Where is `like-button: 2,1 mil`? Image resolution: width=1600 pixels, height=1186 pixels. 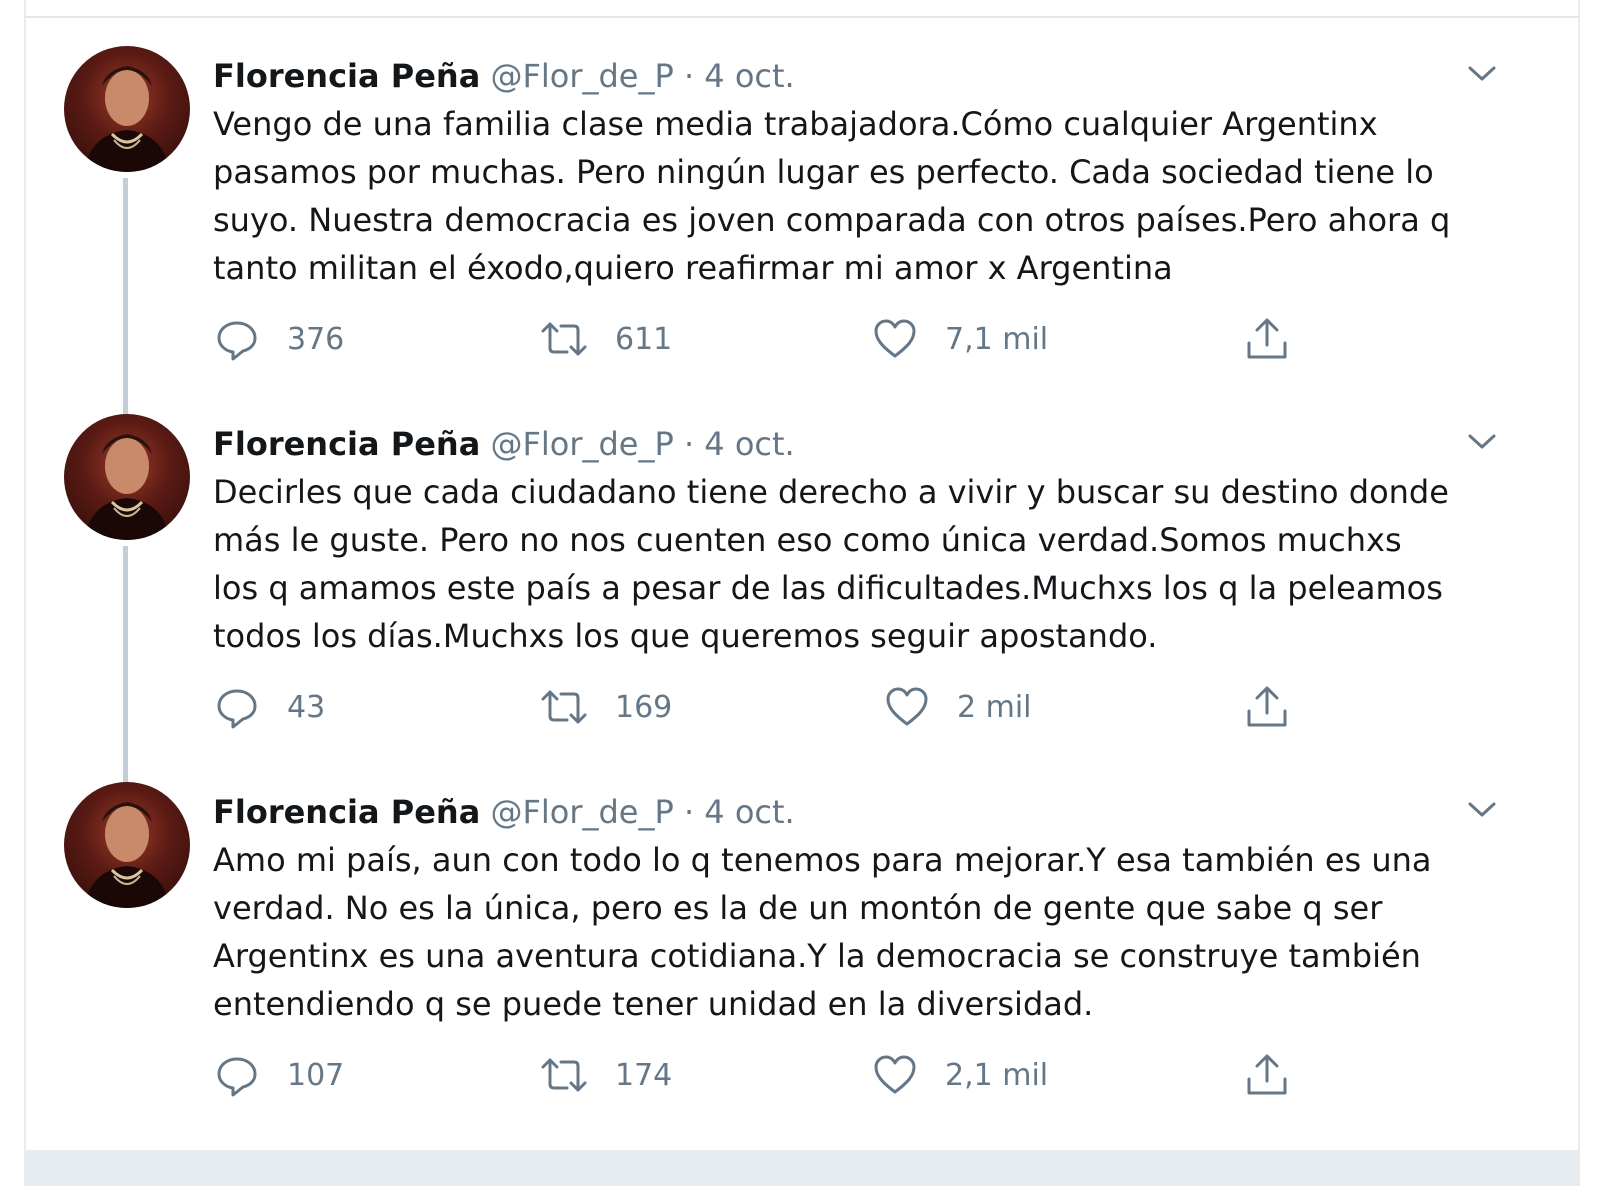 like-button: 2,1 mil is located at coordinates (959, 1075).